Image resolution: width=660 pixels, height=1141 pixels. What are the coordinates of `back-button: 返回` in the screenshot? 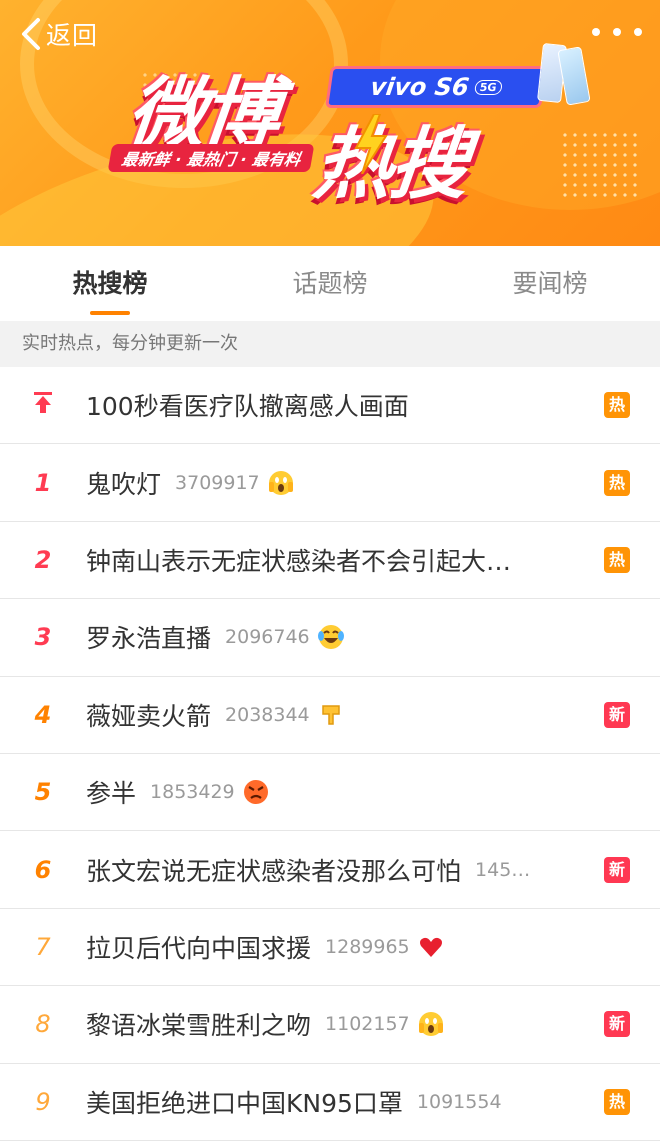 It's located at (58, 34).